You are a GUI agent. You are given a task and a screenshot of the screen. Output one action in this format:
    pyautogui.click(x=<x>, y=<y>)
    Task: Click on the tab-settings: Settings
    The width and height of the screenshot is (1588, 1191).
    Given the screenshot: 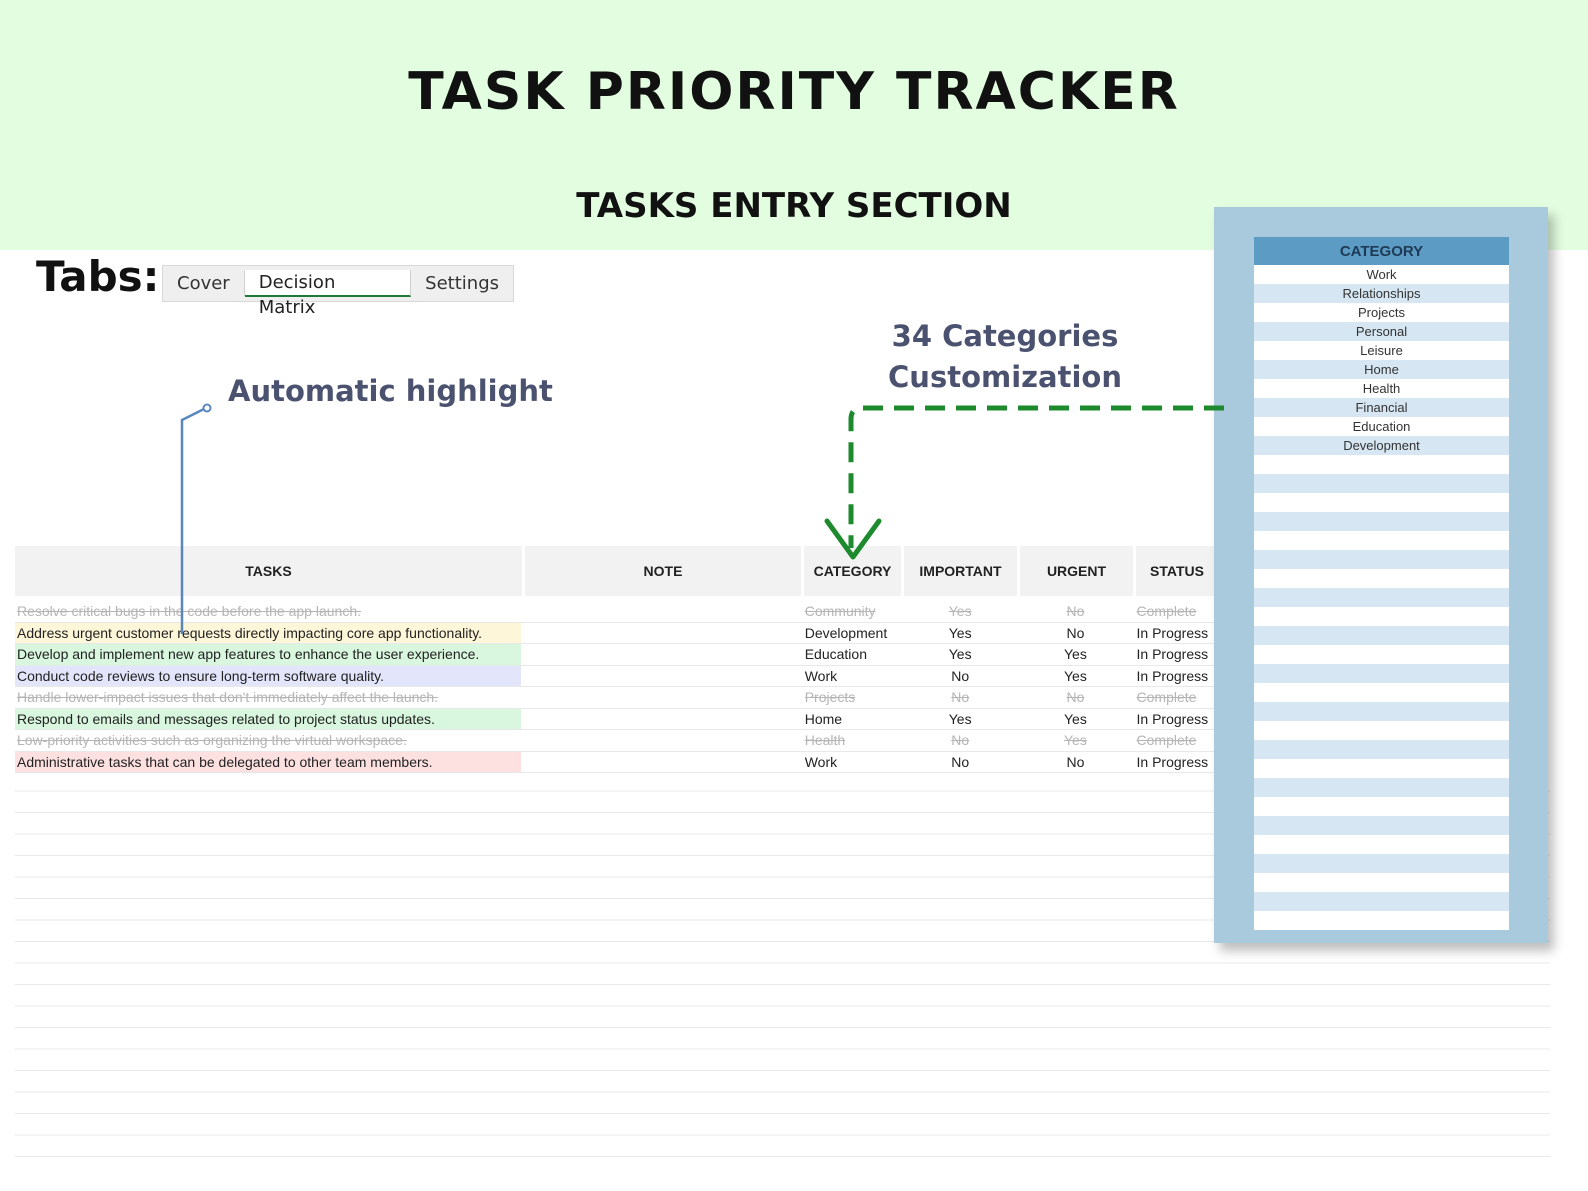 What is the action you would take?
    pyautogui.click(x=462, y=283)
    